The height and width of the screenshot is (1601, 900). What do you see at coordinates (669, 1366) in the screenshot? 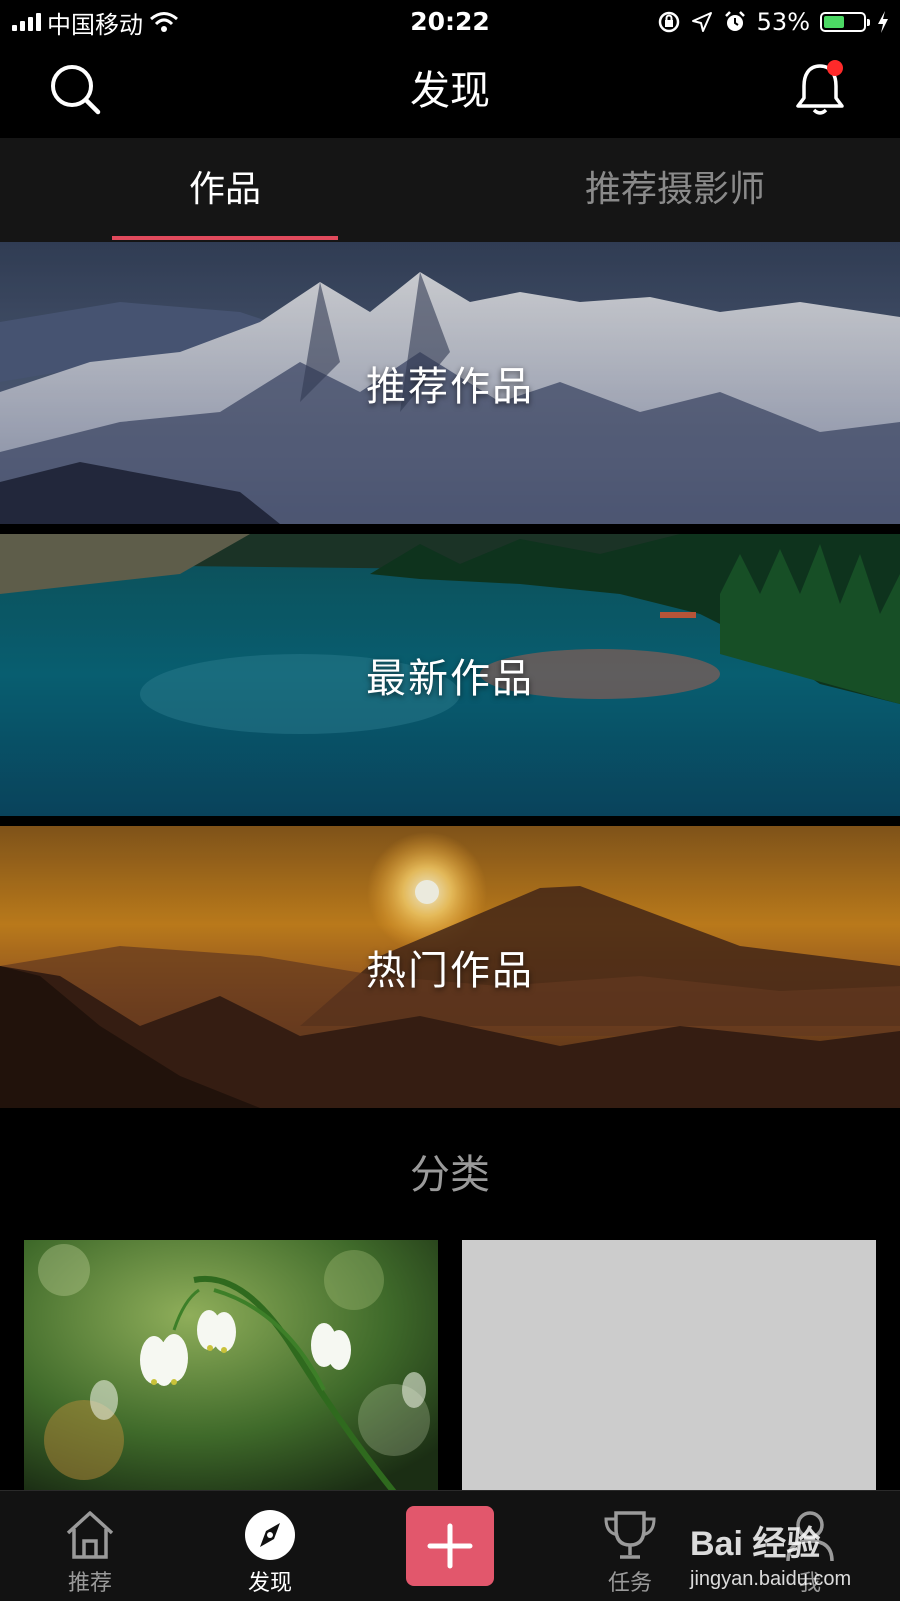
I see `category-tile-placeholder` at bounding box center [669, 1366].